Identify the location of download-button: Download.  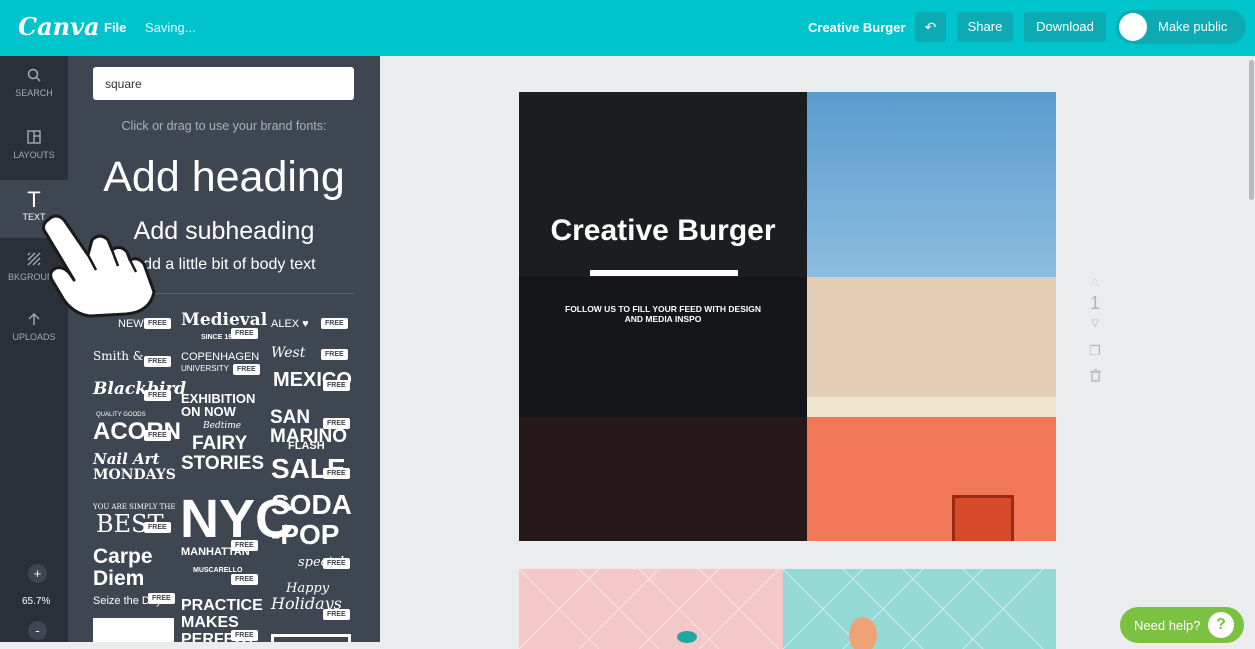
(1065, 27).